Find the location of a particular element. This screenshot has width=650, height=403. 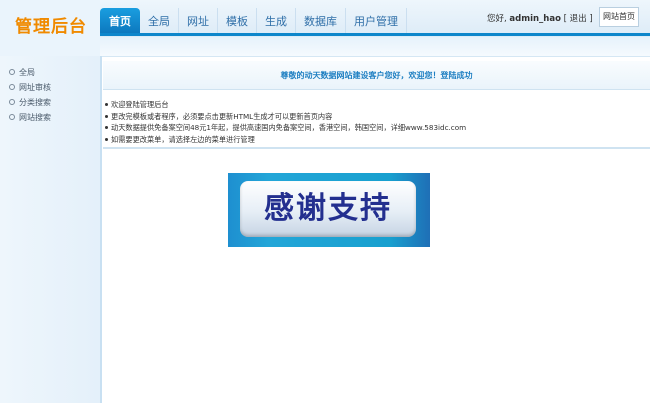

sidebar-item-category-search: 分类搜索 is located at coordinates (30, 103).